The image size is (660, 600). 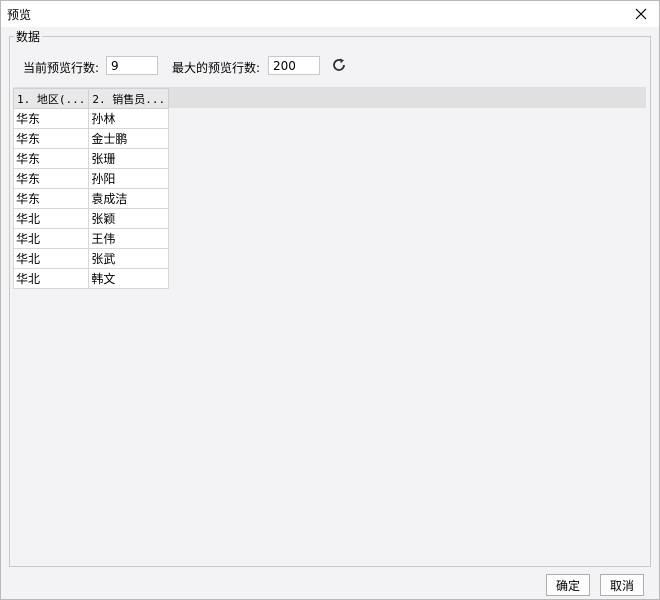 I want to click on table-row: 华东 孙林, so click(x=91, y=118).